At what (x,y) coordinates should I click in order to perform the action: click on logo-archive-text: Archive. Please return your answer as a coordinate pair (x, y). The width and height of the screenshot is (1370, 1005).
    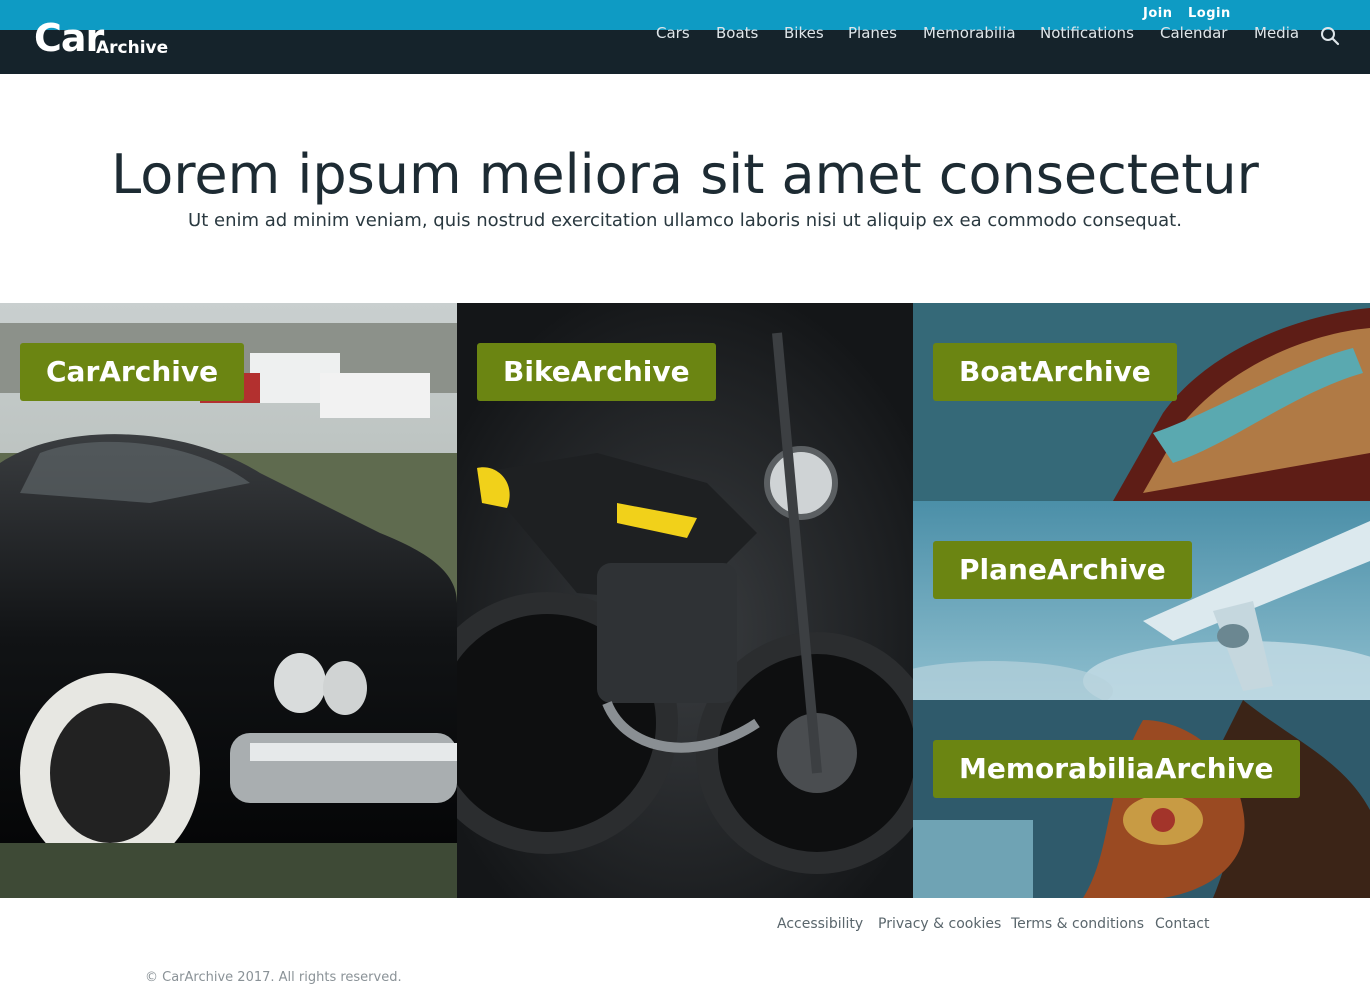
    Looking at the image, I should click on (132, 48).